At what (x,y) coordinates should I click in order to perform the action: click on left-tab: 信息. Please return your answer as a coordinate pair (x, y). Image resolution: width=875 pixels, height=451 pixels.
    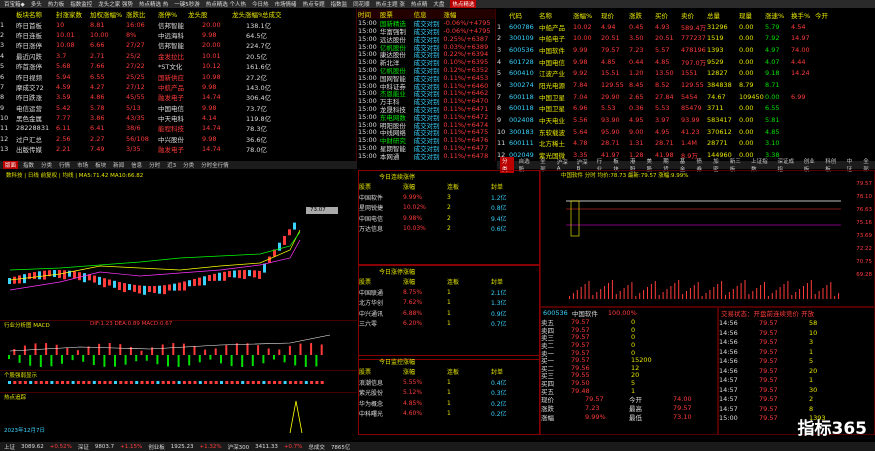
    Looking at the image, I should click on (136, 165).